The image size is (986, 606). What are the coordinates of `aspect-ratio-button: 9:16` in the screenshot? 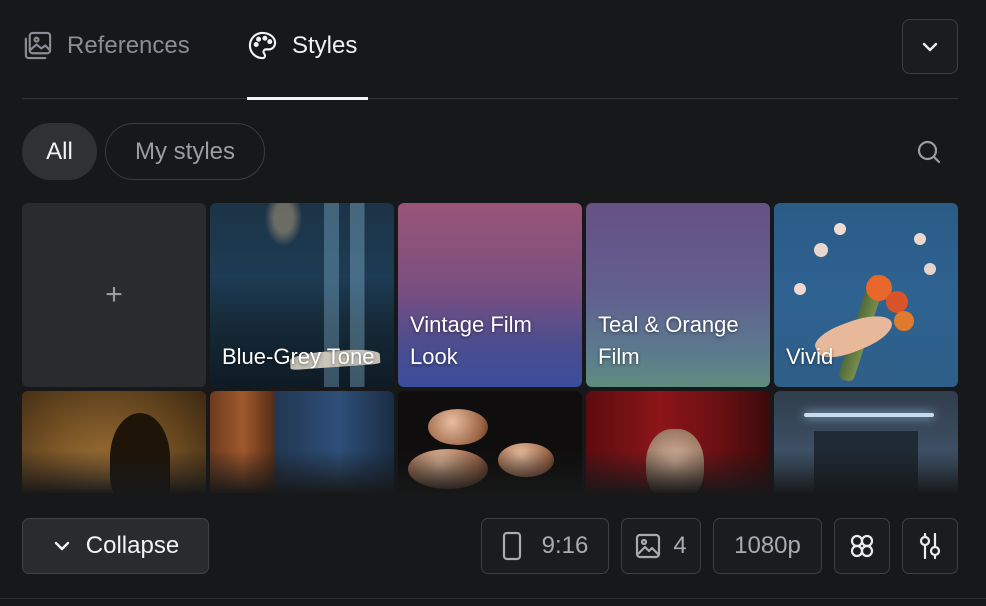 It's located at (545, 546).